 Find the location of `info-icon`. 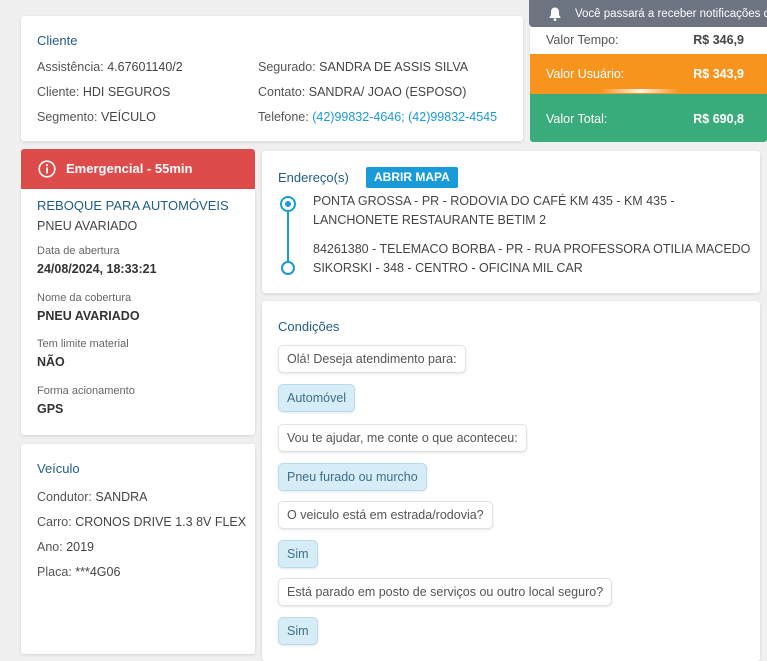

info-icon is located at coordinates (47, 170).